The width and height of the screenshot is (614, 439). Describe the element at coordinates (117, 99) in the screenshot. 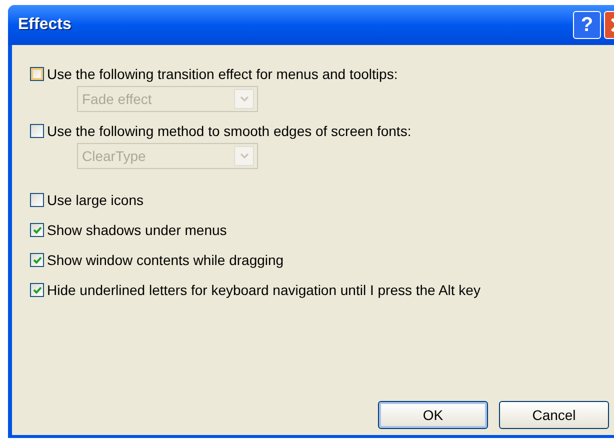

I see `dropdown-value: Fade effect` at that location.